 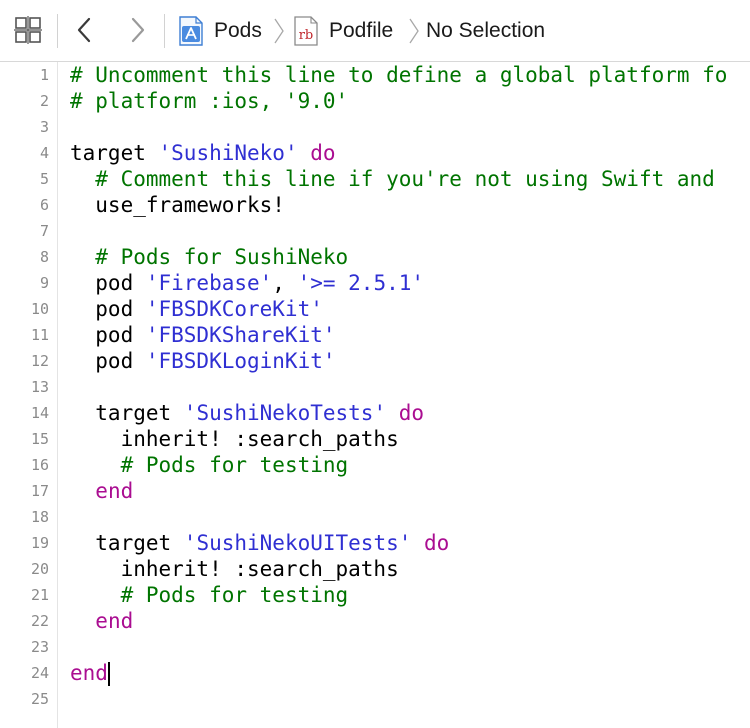 I want to click on line-number: 8, so click(x=44, y=257).